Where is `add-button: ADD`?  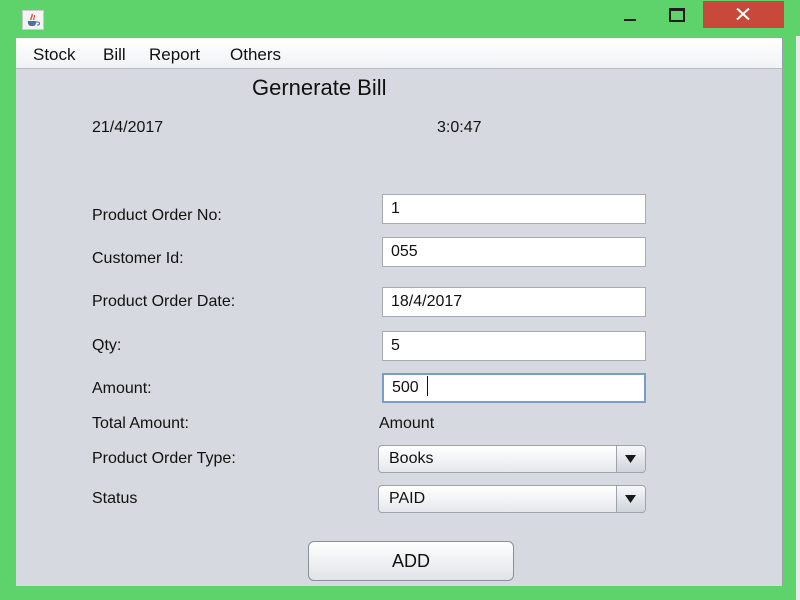 add-button: ADD is located at coordinates (411, 561).